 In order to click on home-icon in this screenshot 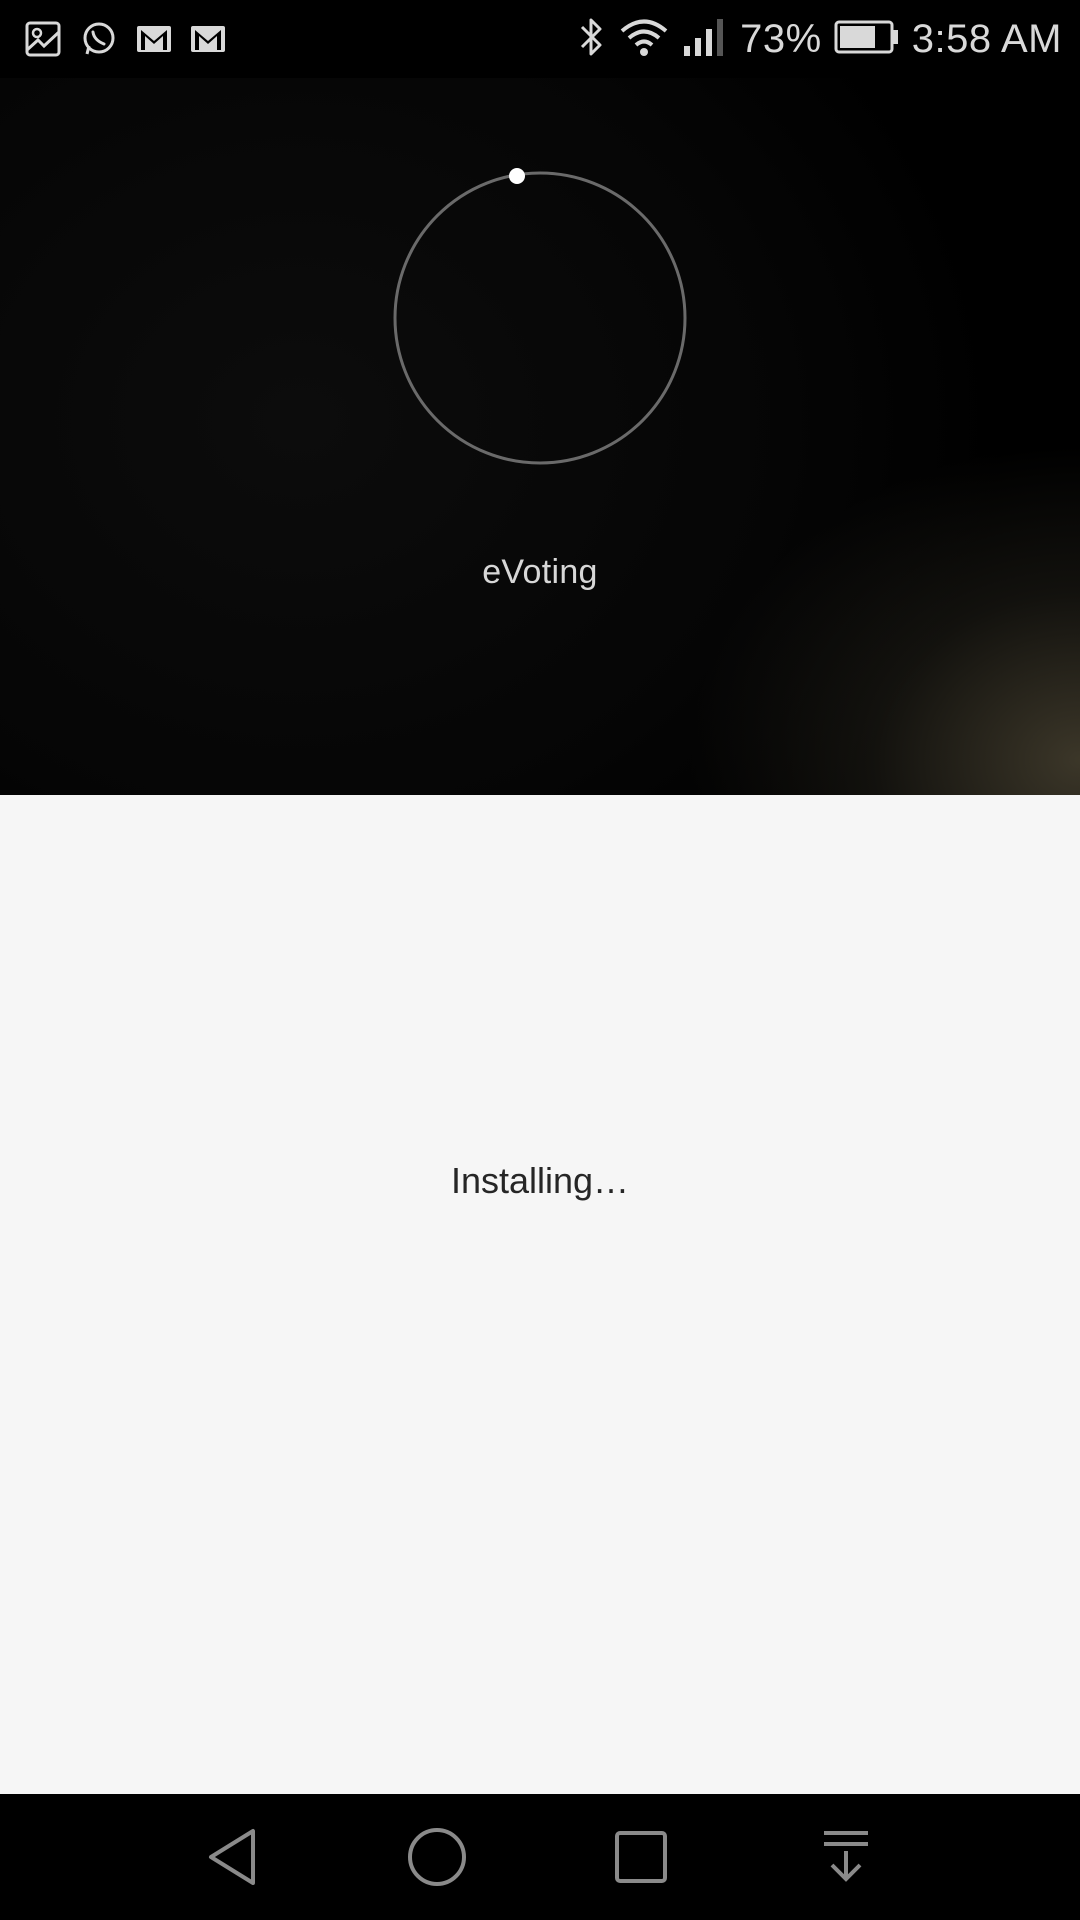, I will do `click(437, 1857)`.